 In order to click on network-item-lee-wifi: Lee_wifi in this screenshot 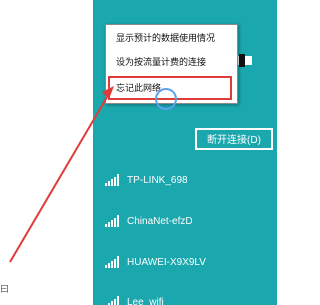, I will do `click(134, 298)`.